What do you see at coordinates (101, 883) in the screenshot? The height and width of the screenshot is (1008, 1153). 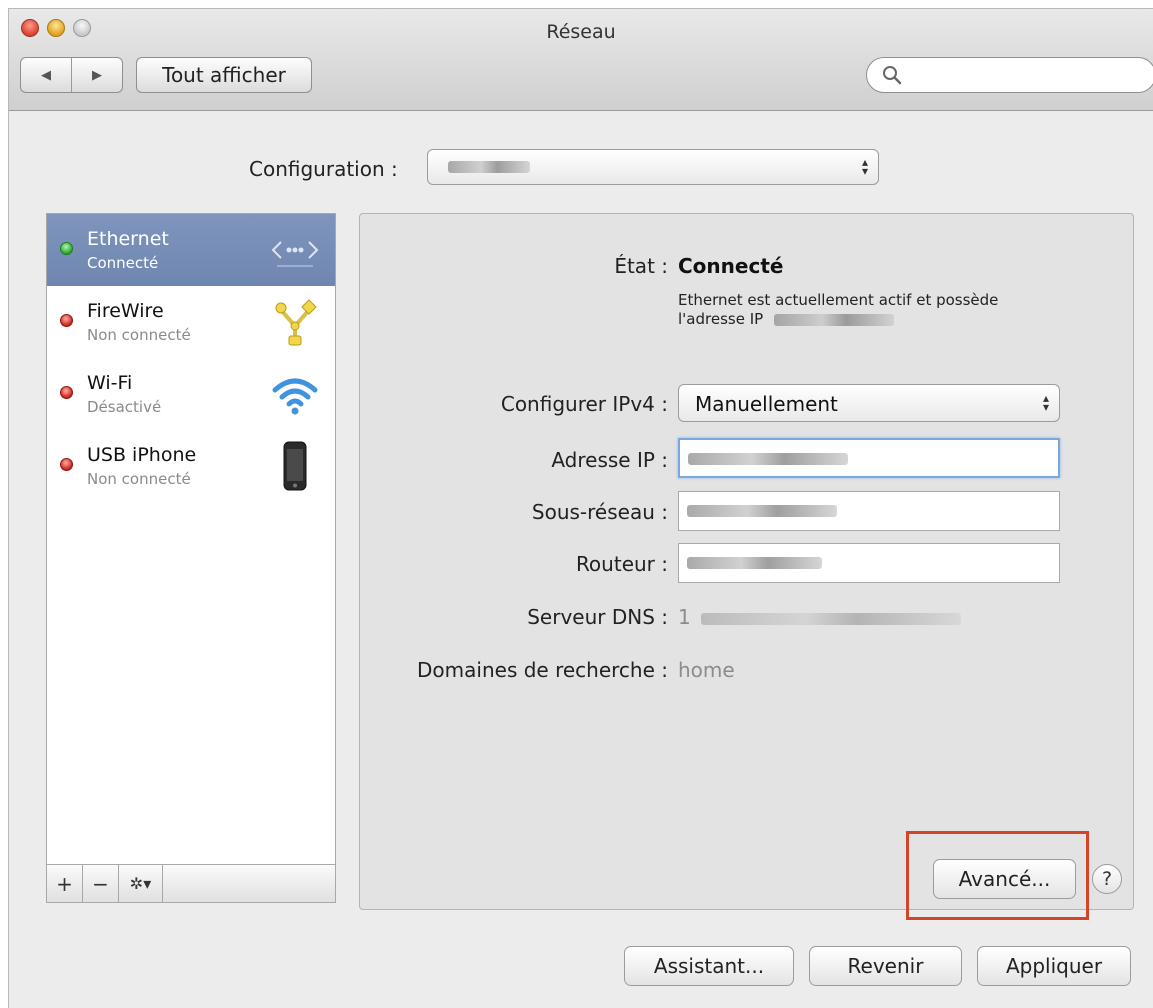 I see `remove-service-button: −` at bounding box center [101, 883].